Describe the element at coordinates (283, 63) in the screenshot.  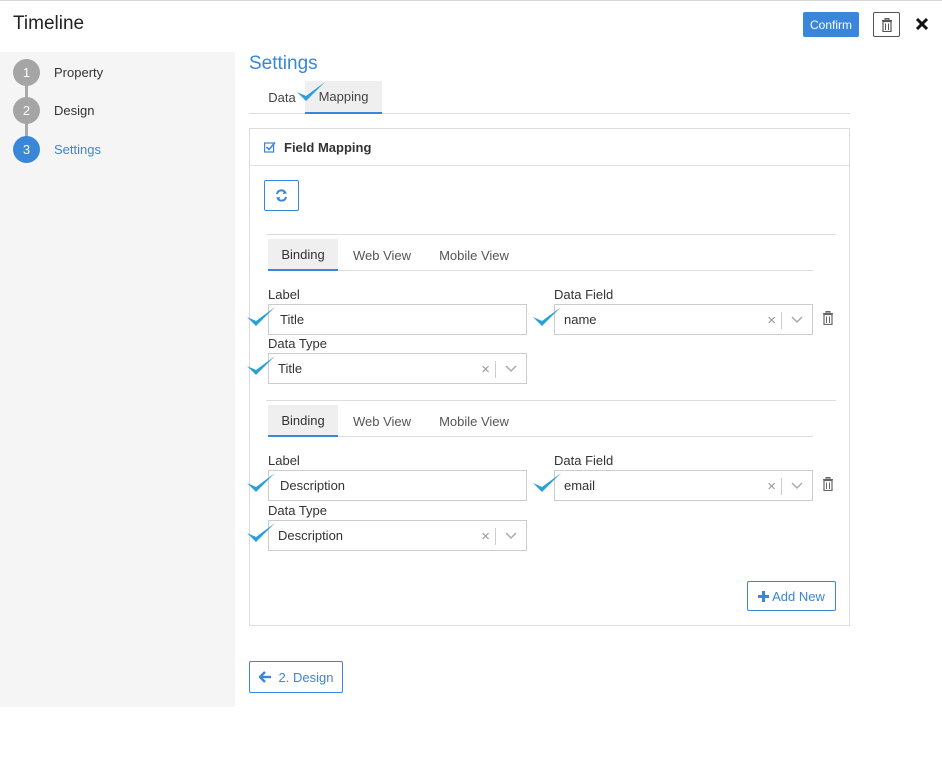
I see `section-title: Settings` at that location.